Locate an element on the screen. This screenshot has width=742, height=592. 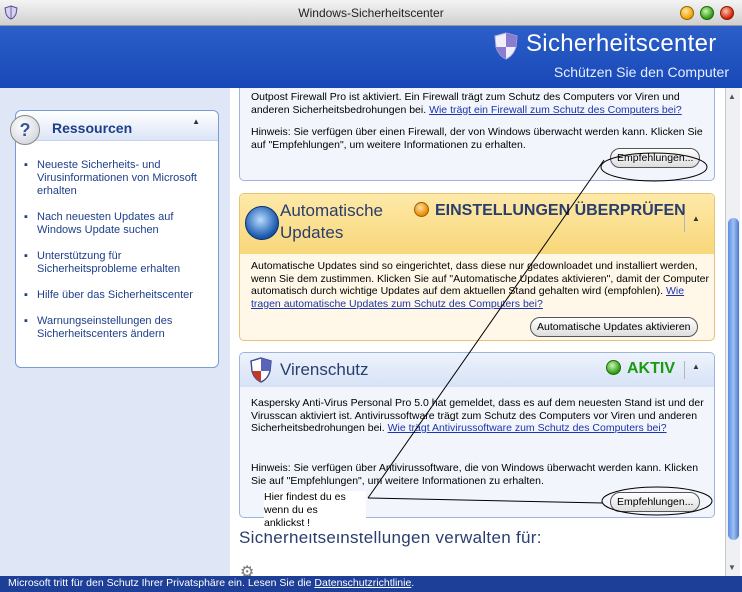
antivirus-title: Virenschutz is located at coordinates (324, 369).